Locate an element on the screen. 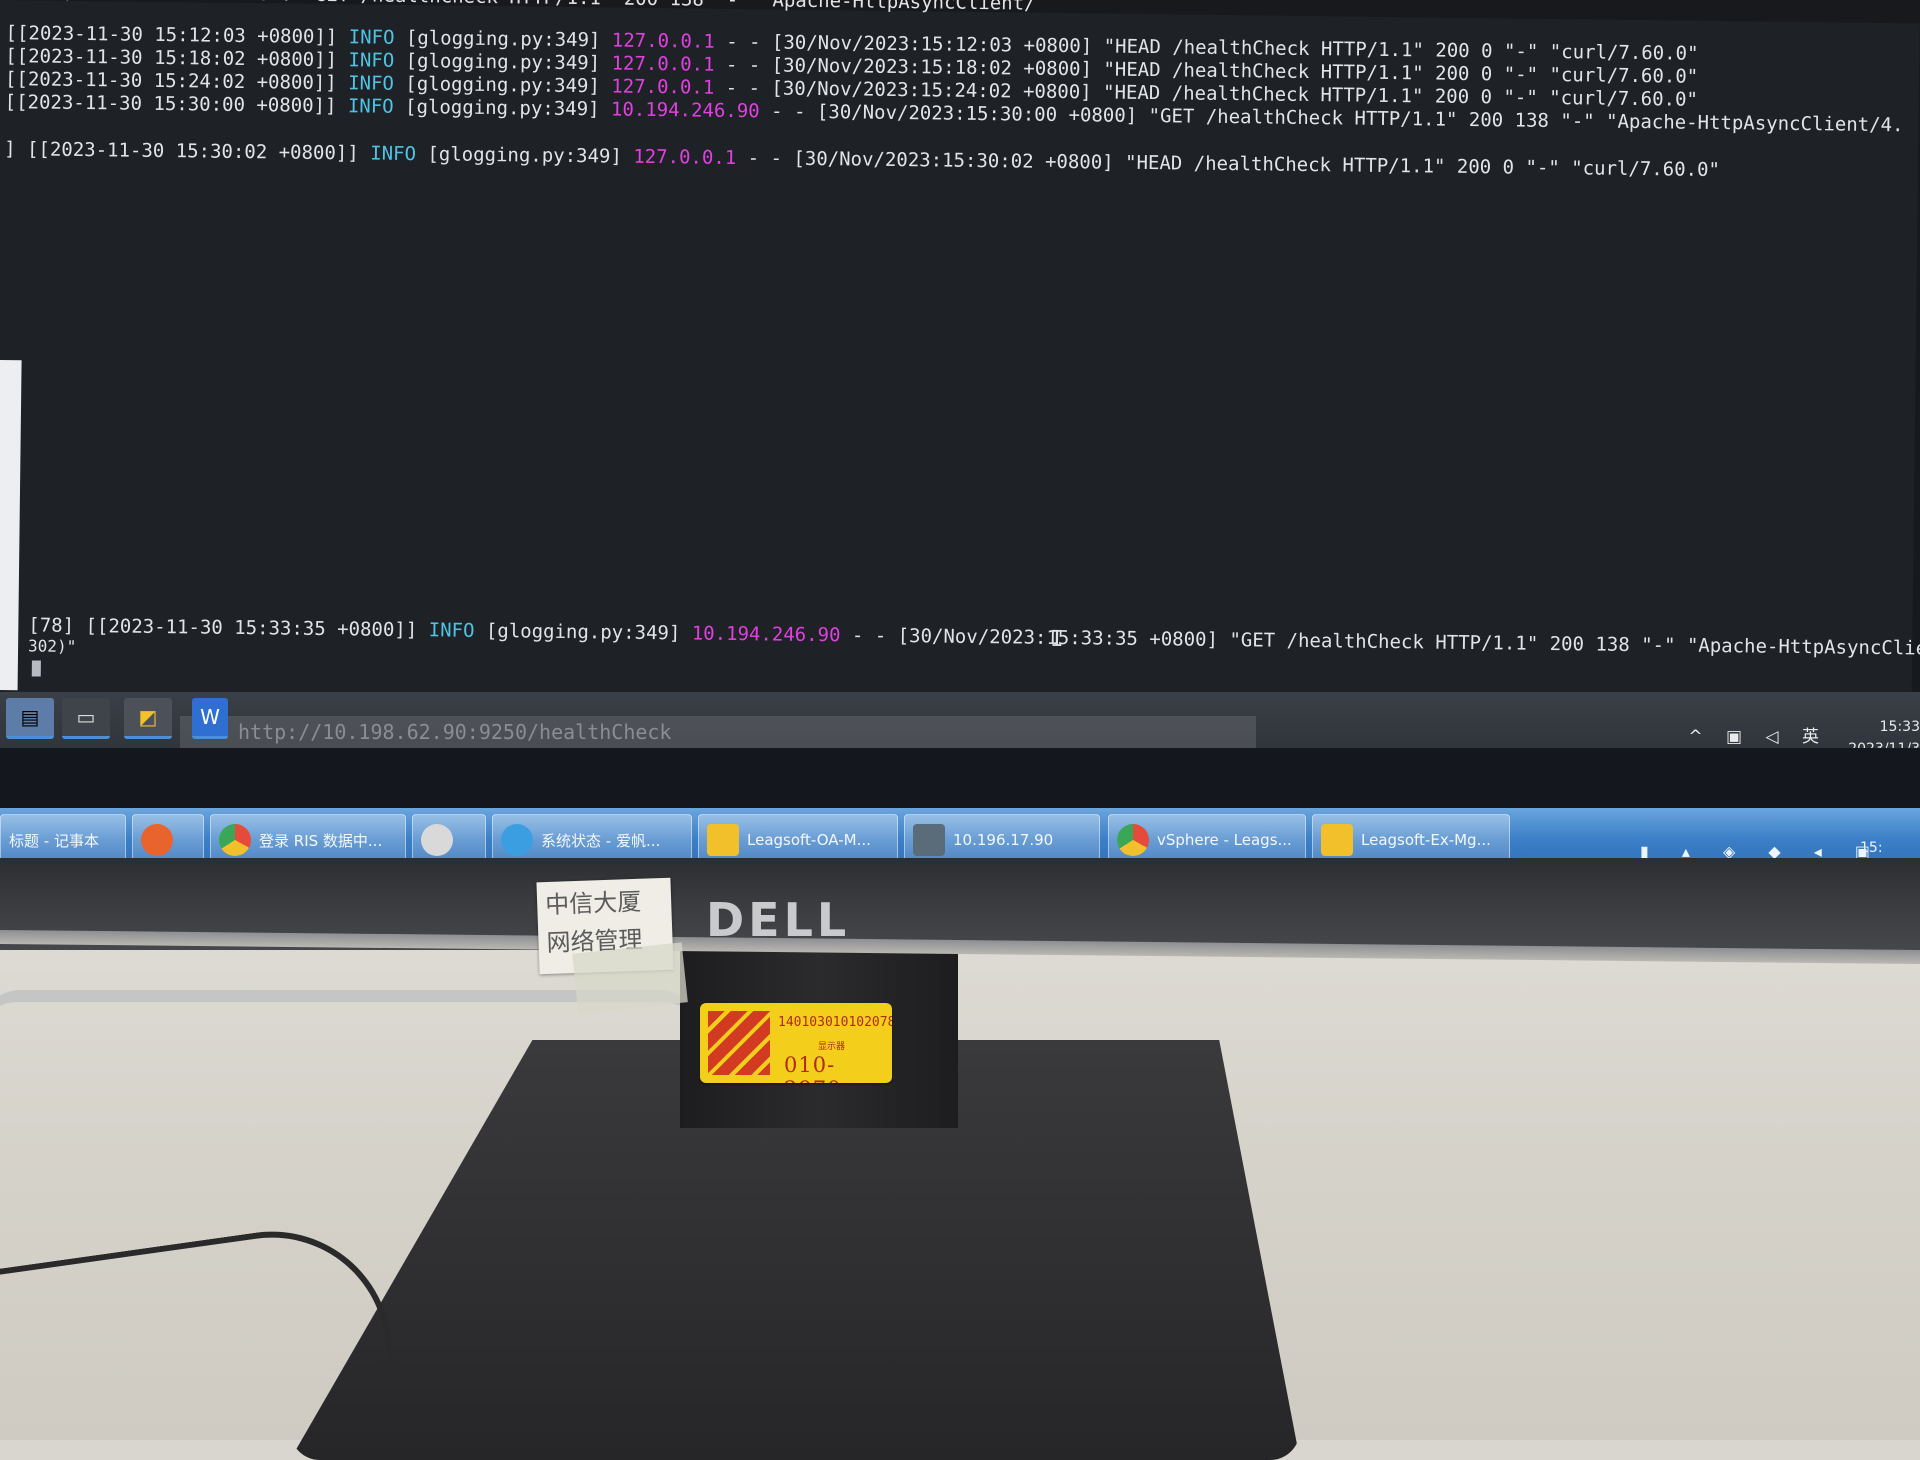 This screenshot has height=1460, width=1920. remote-desktop-icon is located at coordinates (929, 840).